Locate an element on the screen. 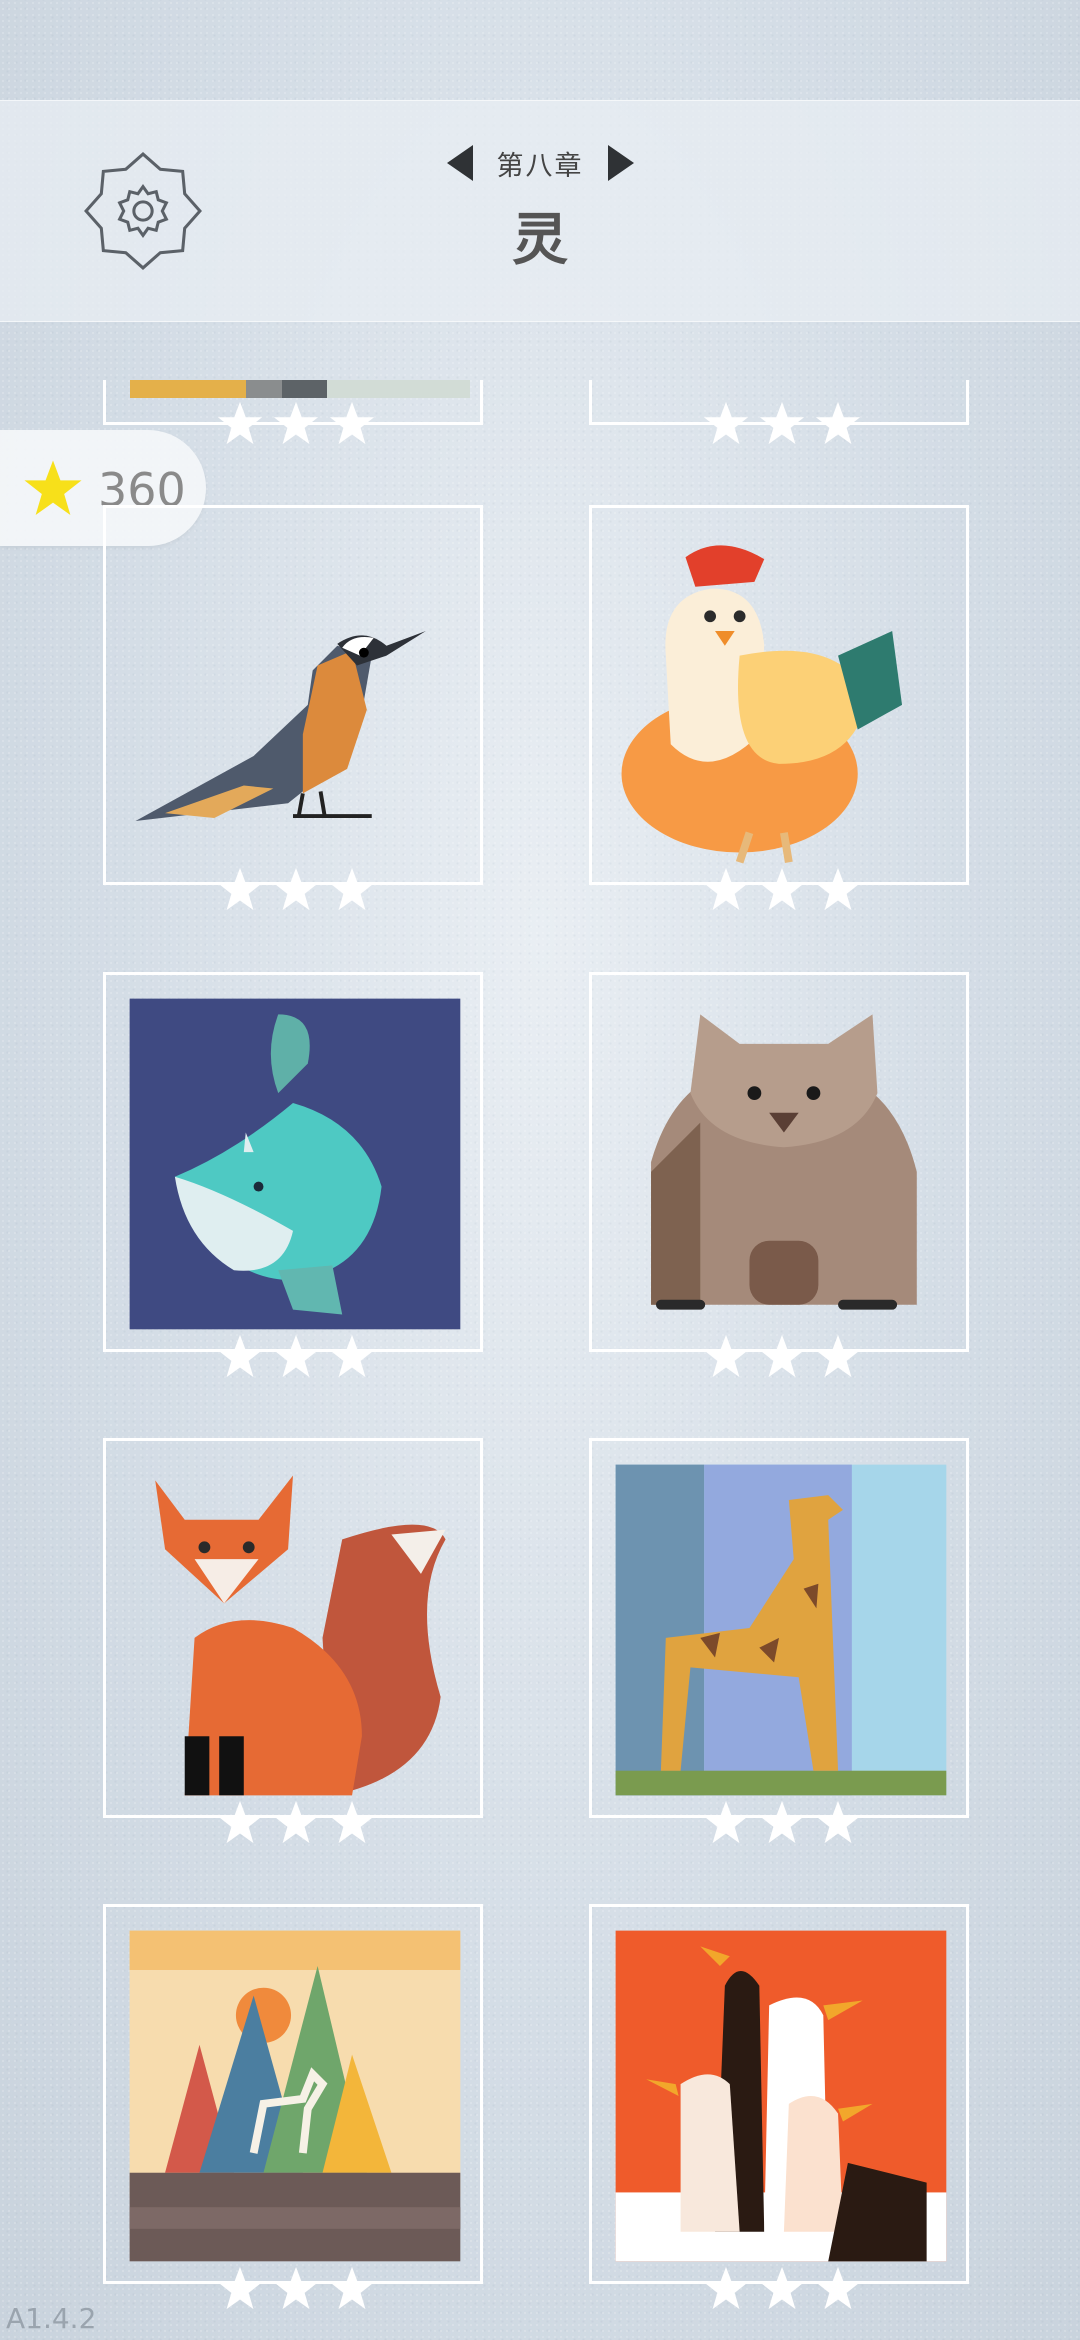 This screenshot has height=2340, width=1080. level-thumbnail is located at coordinates (300, 389).